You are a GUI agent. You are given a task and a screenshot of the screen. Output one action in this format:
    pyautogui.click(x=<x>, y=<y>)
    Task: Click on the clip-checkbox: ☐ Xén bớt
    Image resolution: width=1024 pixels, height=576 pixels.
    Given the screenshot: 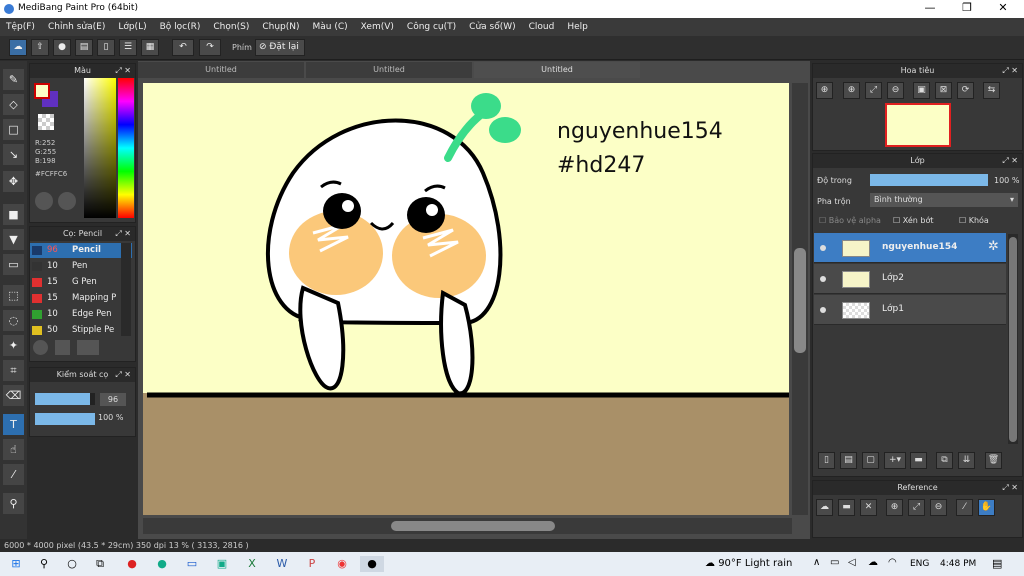 What is the action you would take?
    pyautogui.click(x=913, y=220)
    